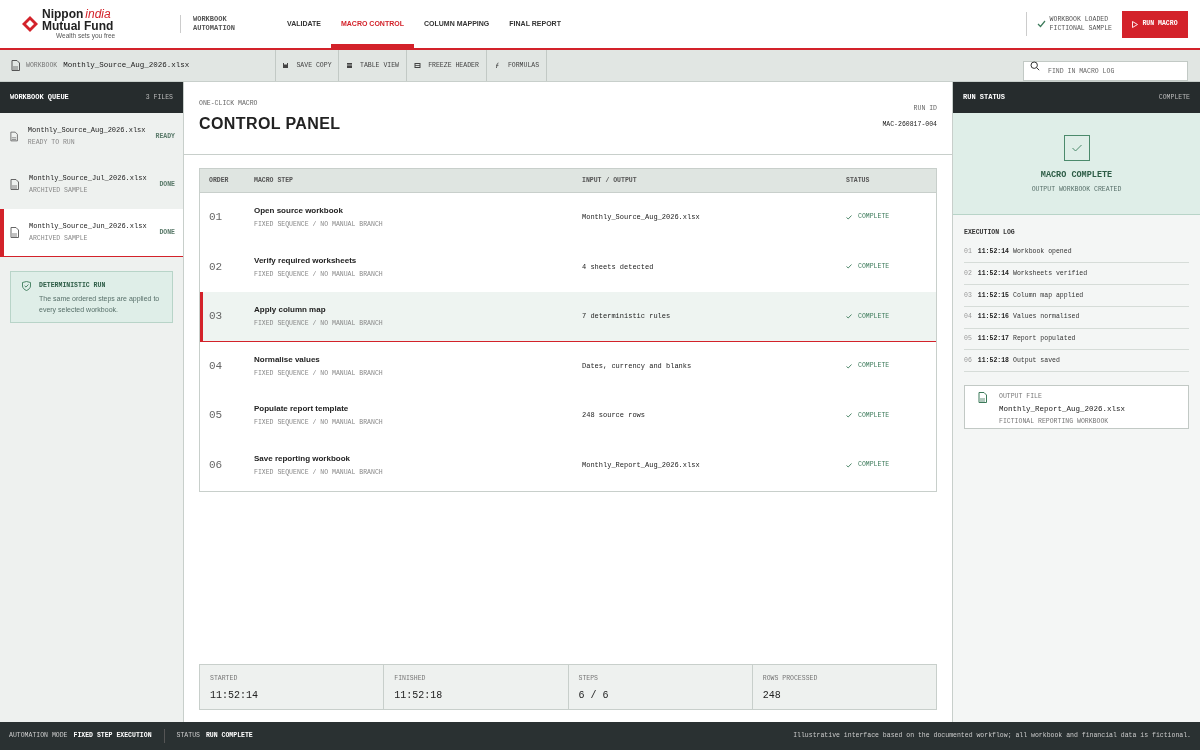 This screenshot has width=1200, height=750. Describe the element at coordinates (299, 210) in the screenshot. I see `step-name: Open source workbook` at that location.